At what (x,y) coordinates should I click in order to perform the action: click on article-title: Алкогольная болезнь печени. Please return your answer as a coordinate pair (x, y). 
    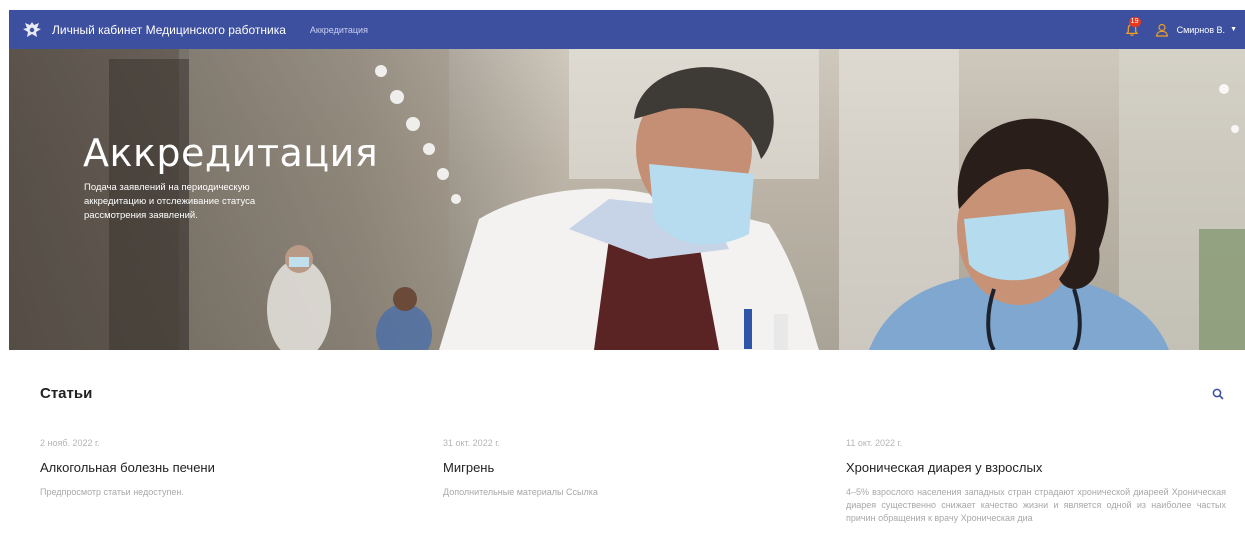
    Looking at the image, I should click on (215, 467).